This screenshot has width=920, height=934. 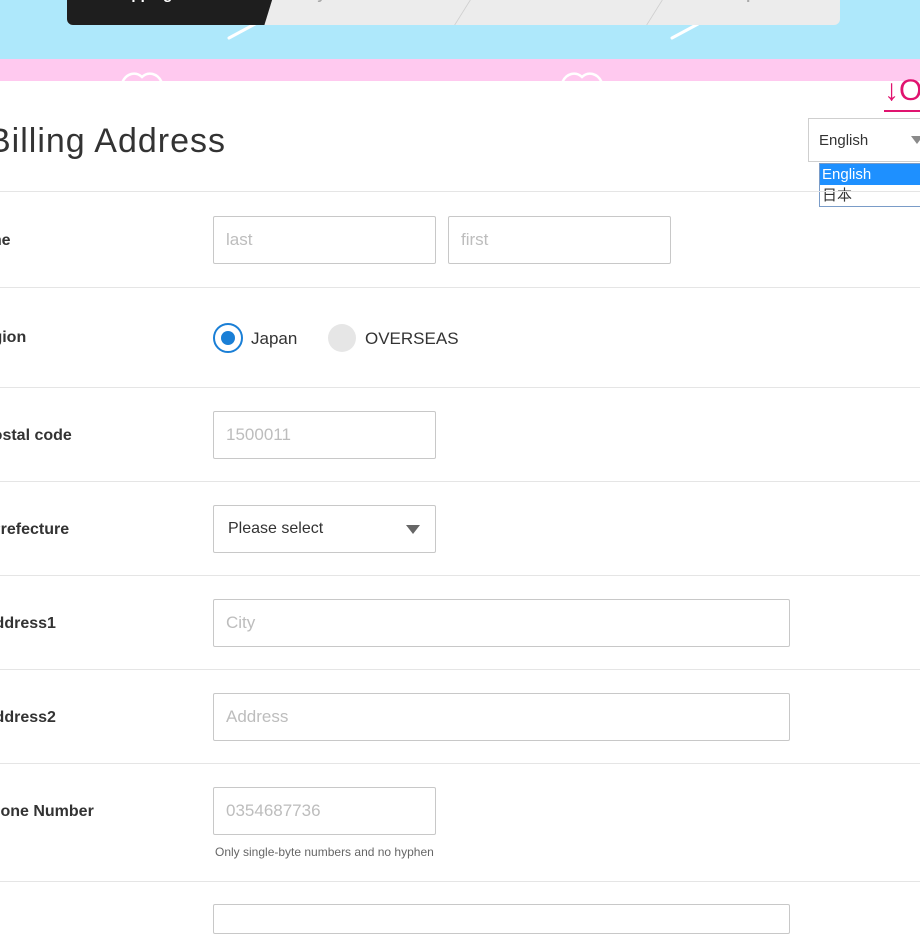 What do you see at coordinates (902, 93) in the screenshot?
I see `language-link: ↓O` at bounding box center [902, 93].